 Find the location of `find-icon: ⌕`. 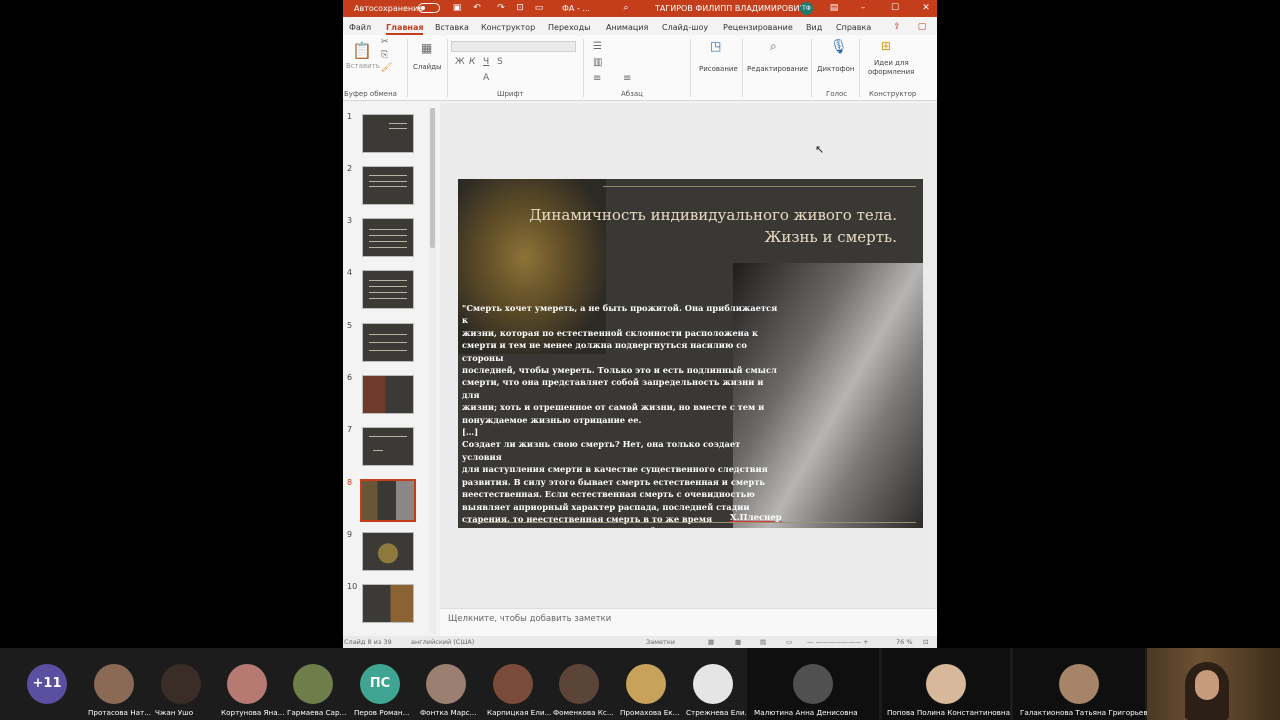

find-icon: ⌕ is located at coordinates (773, 46).